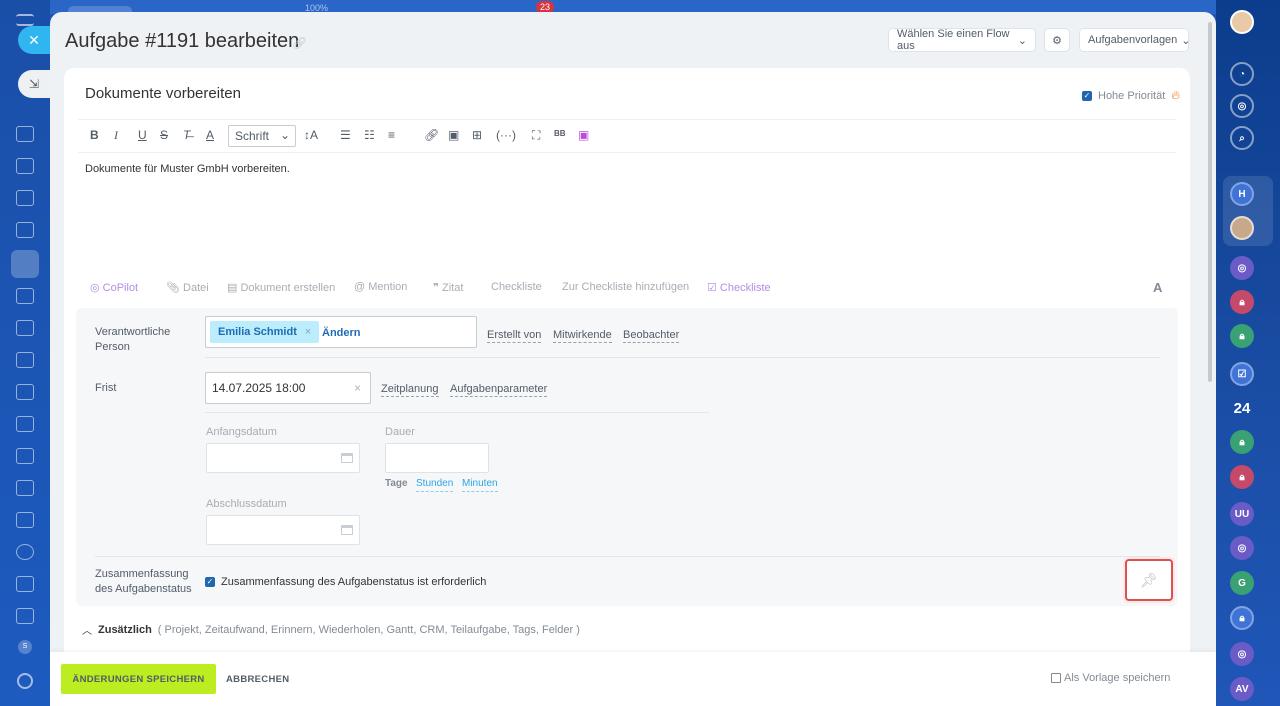 The image size is (1280, 706). Describe the element at coordinates (25, 584) in the screenshot. I see `sign-icon` at that location.